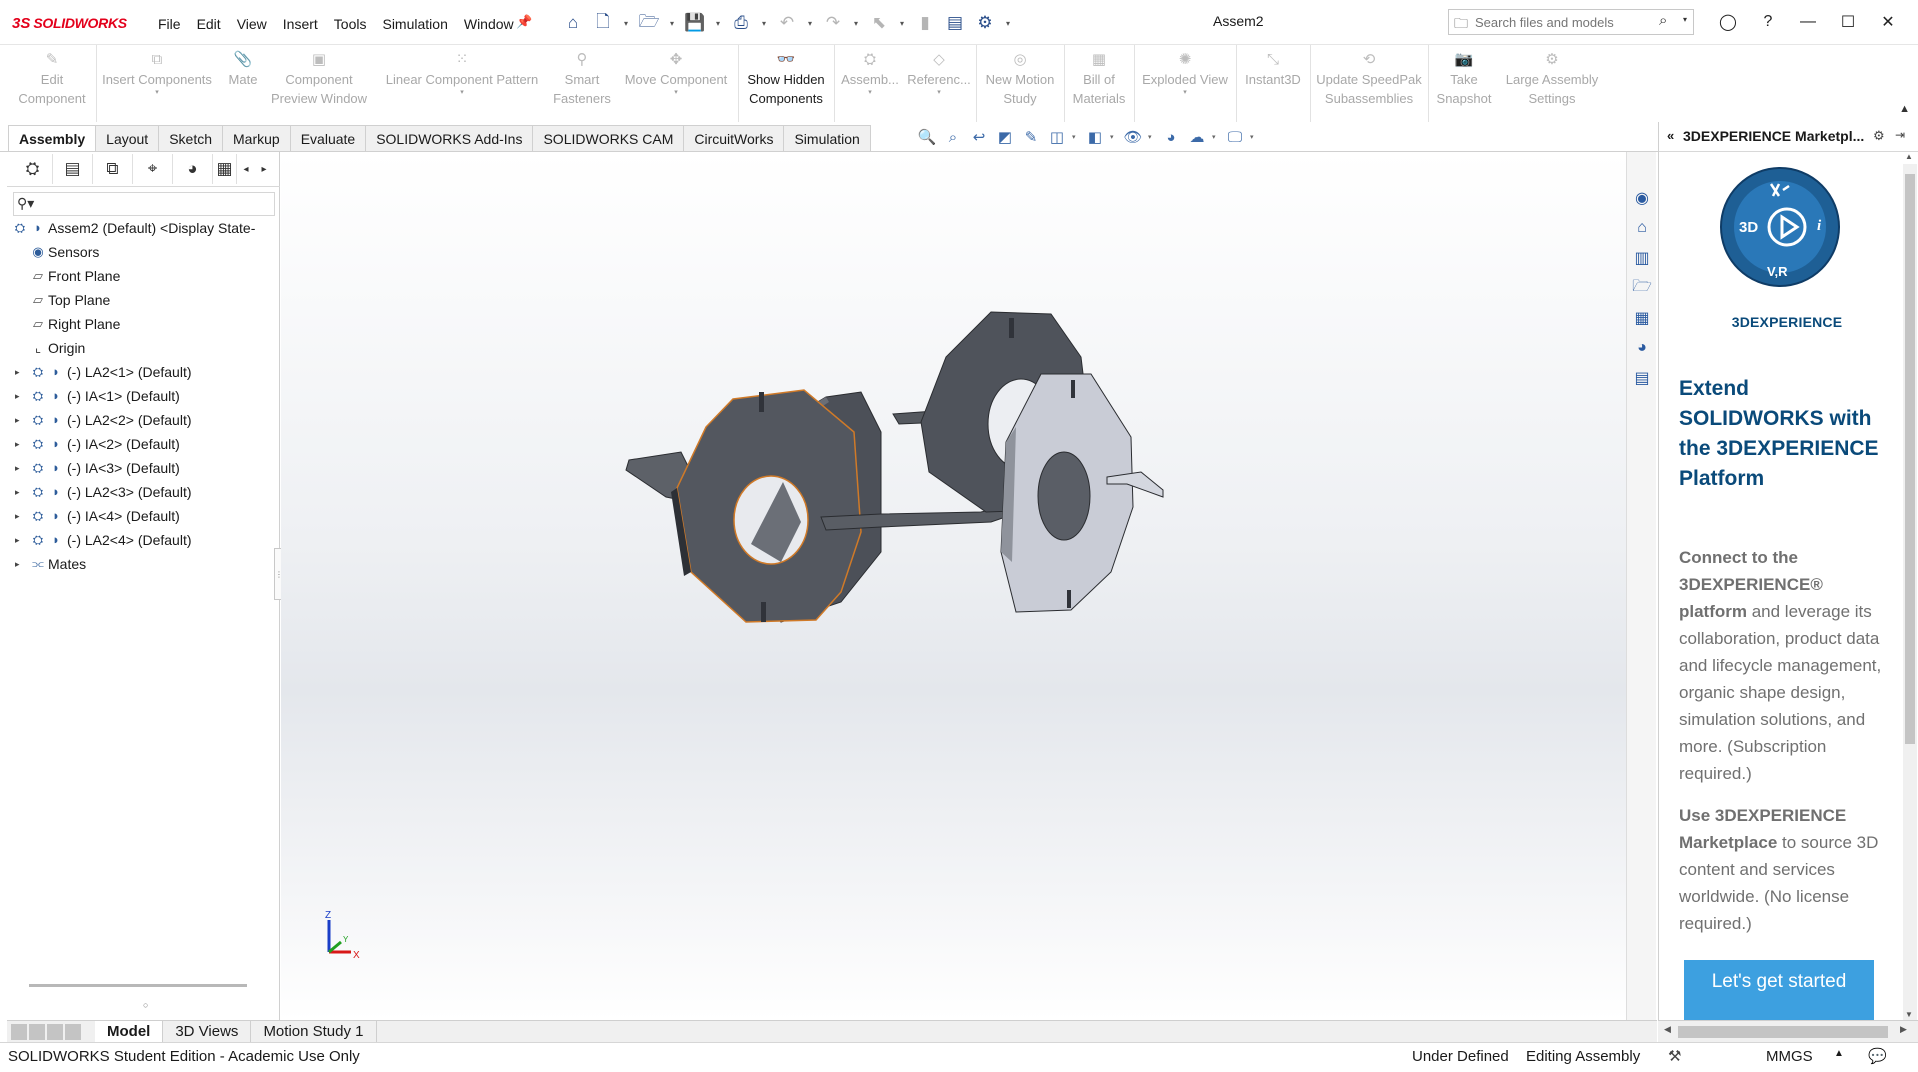 Image resolution: width=1918 pixels, height=1072 pixels. What do you see at coordinates (1642, 198) in the screenshot?
I see `3dexperience-icon: ◉` at bounding box center [1642, 198].